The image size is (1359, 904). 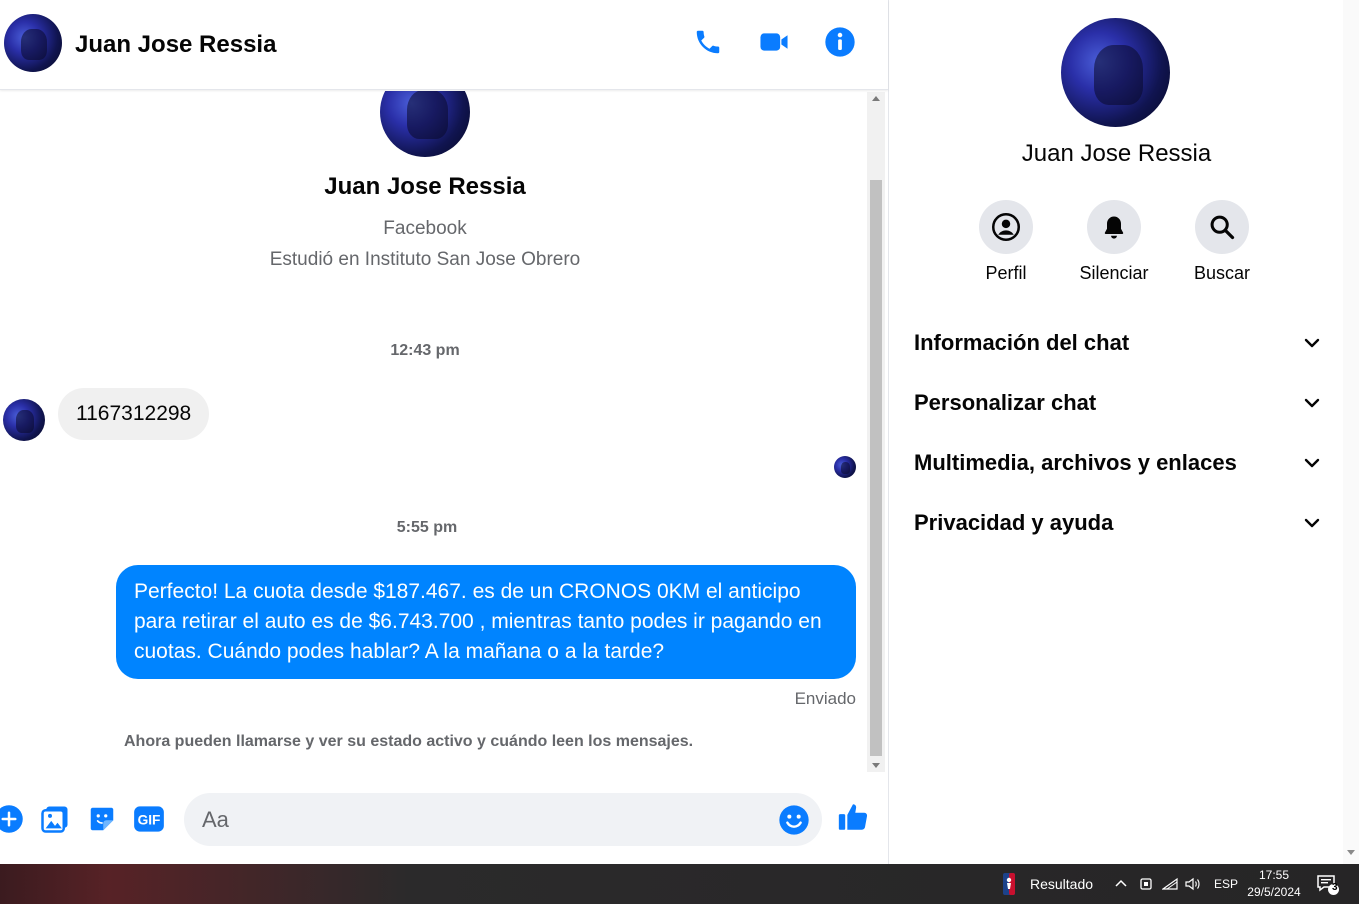 I want to click on search-button-label: Buscar, so click(x=1222, y=273).